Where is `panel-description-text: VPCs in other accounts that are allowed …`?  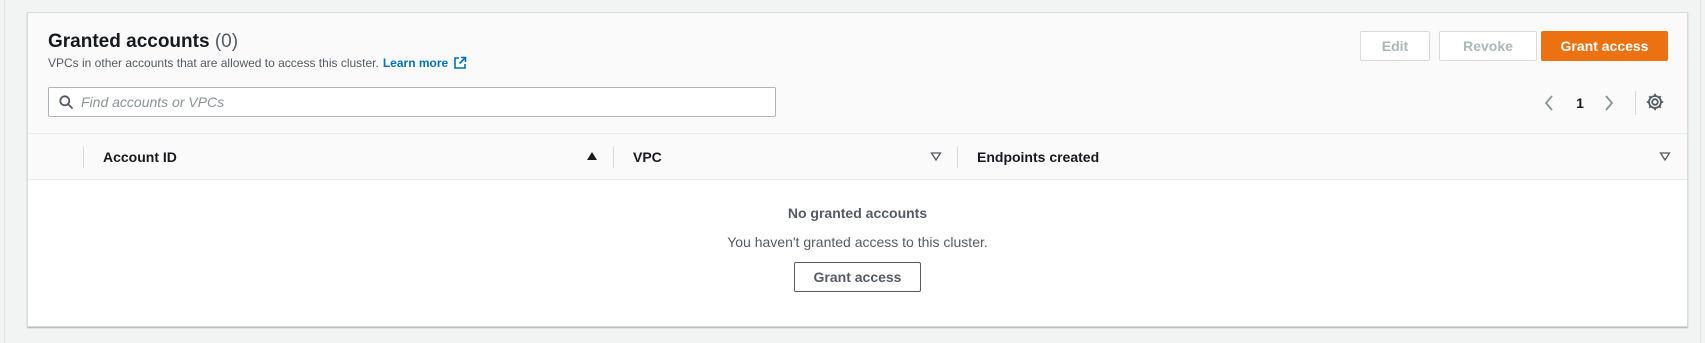 panel-description-text: VPCs in other accounts that are allowed … is located at coordinates (213, 63).